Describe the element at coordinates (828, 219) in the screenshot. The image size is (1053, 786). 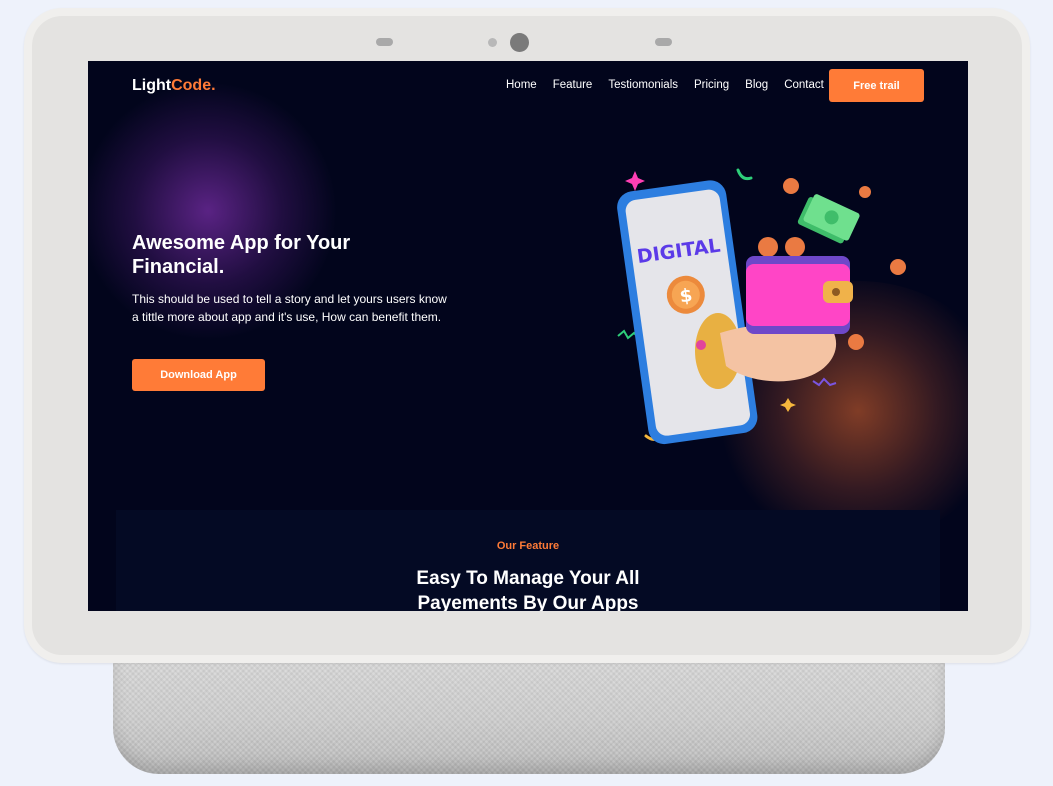
I see `cash-icon` at that location.